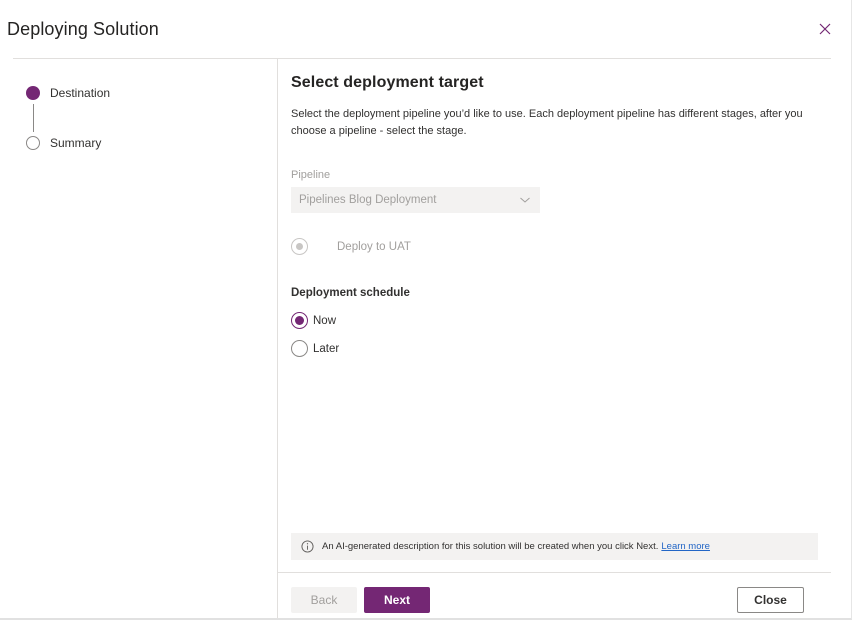 The height and width of the screenshot is (626, 858). I want to click on close-dialog-button, so click(825, 29).